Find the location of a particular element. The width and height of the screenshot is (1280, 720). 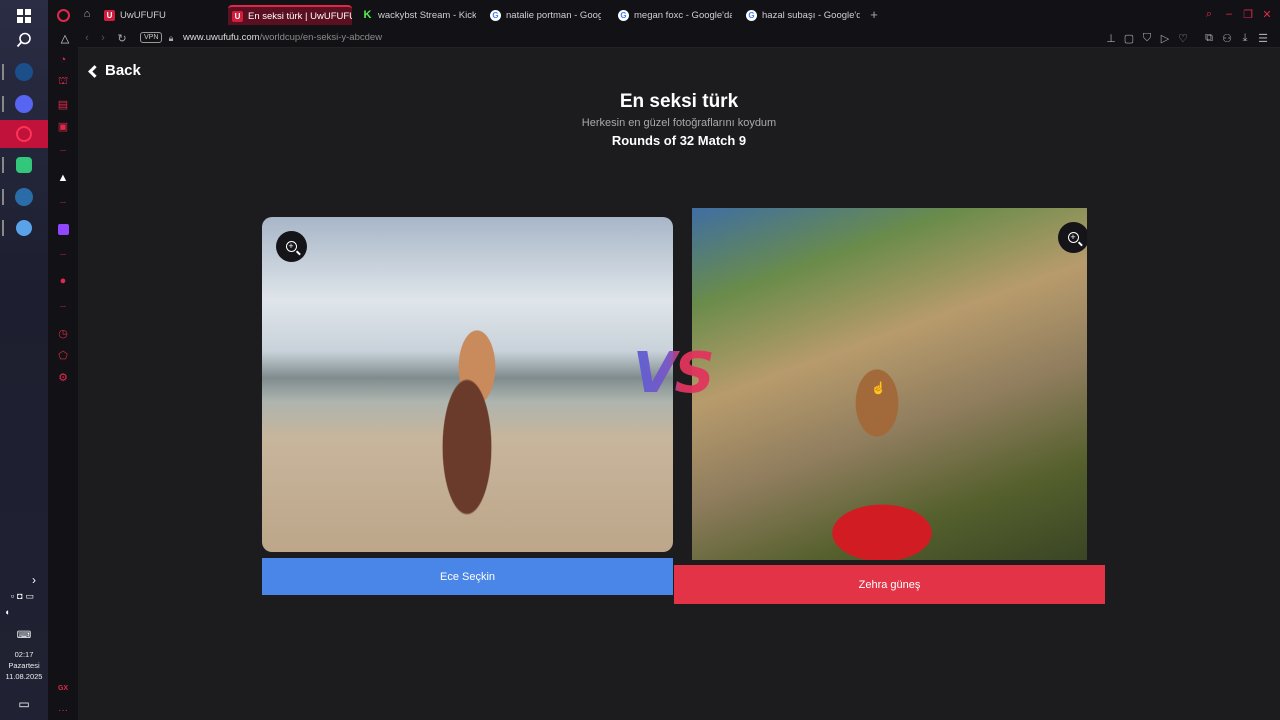

player-icon: ▷ is located at coordinates (1165, 38).